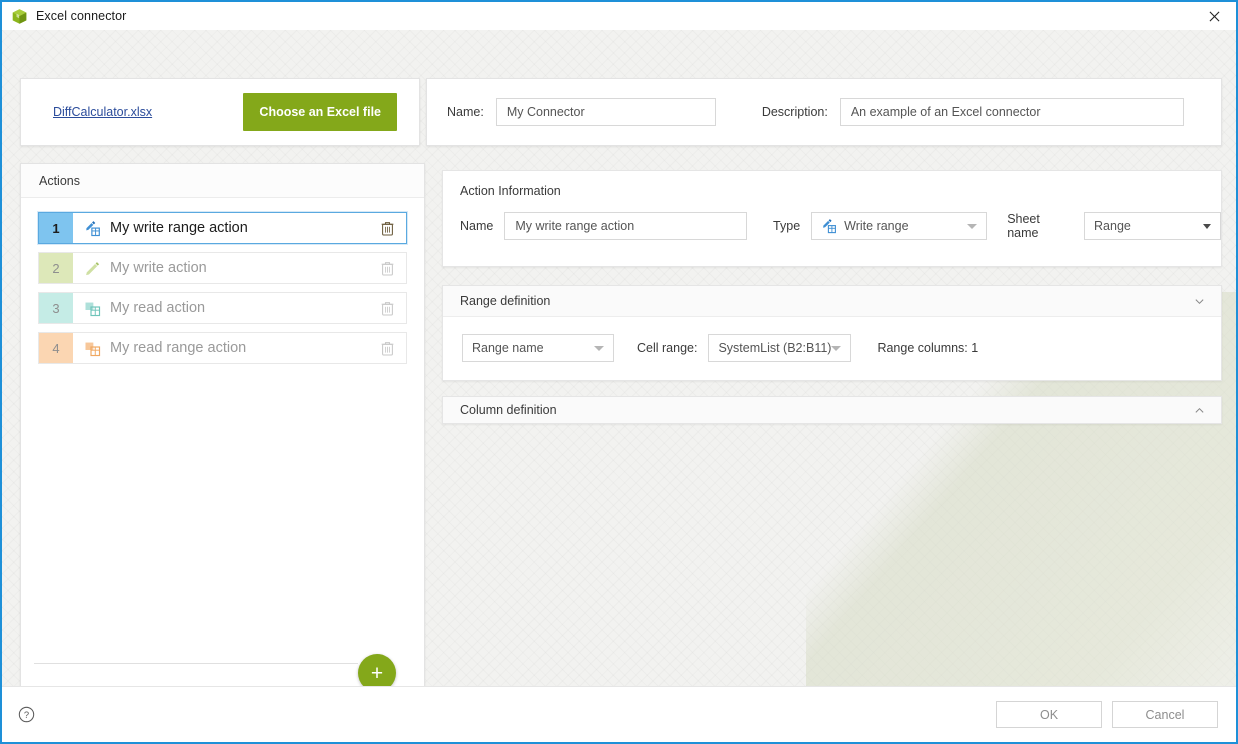 Image resolution: width=1238 pixels, height=744 pixels. I want to click on connector-name-input, so click(605, 112).